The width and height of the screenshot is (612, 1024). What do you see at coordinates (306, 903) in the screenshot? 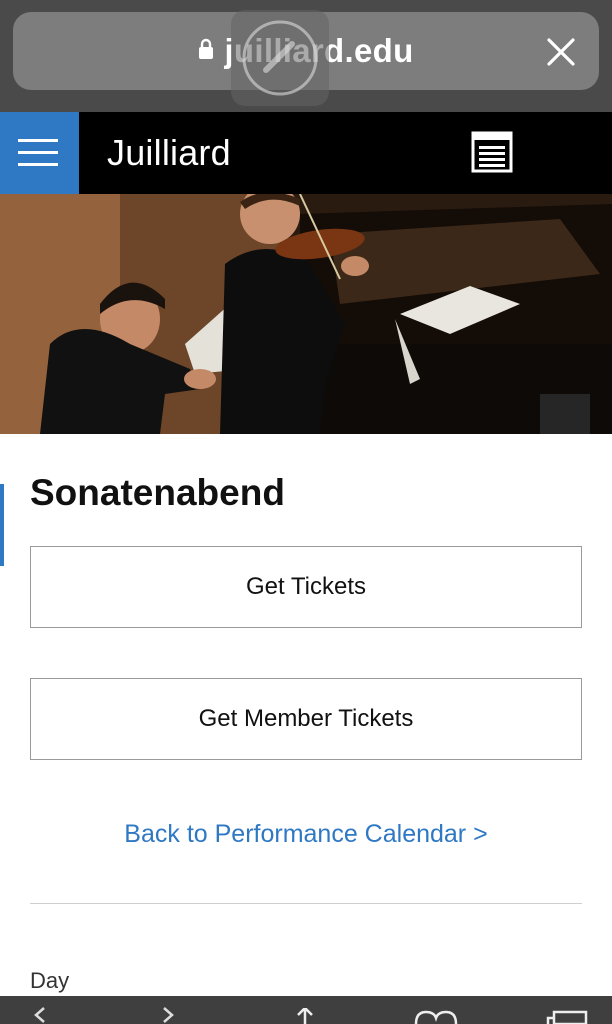
I see `divider` at bounding box center [306, 903].